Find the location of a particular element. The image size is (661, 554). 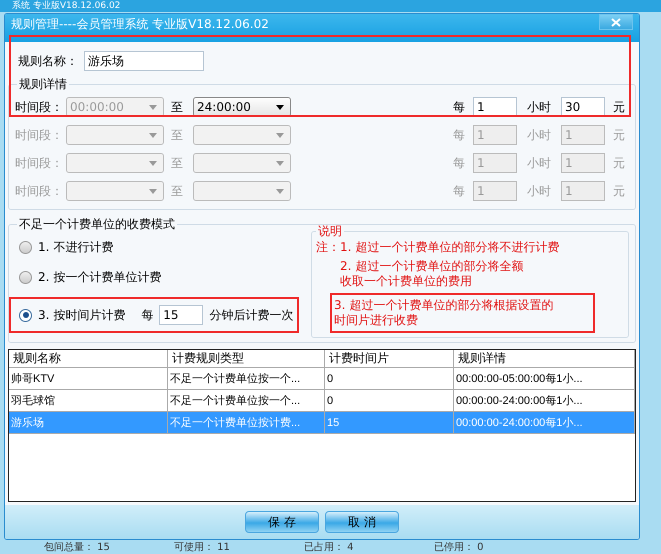

close-button is located at coordinates (616, 22).